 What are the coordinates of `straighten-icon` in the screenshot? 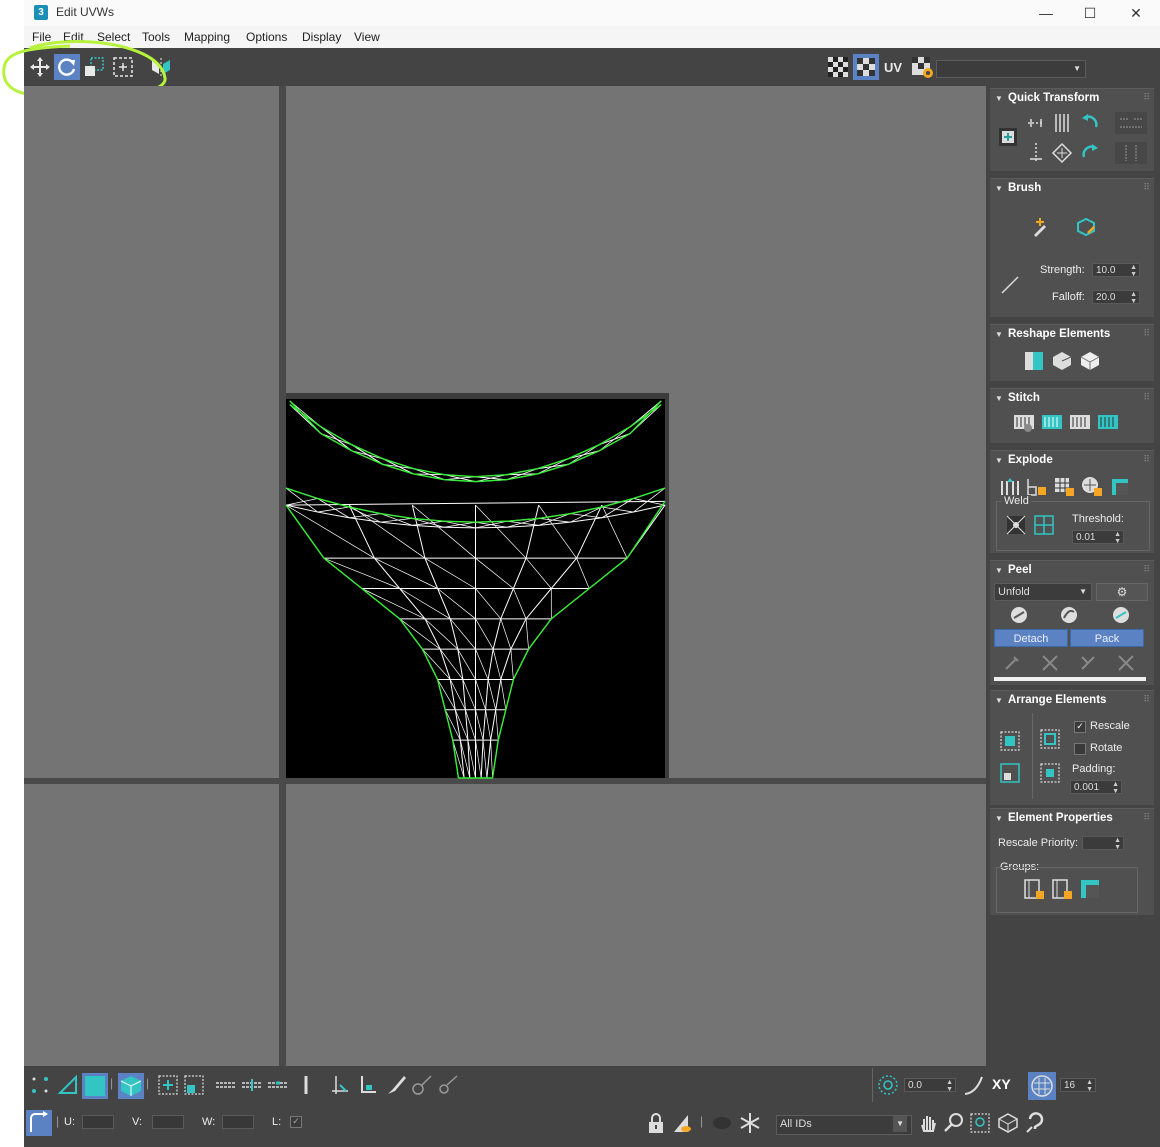 It's located at (1062, 153).